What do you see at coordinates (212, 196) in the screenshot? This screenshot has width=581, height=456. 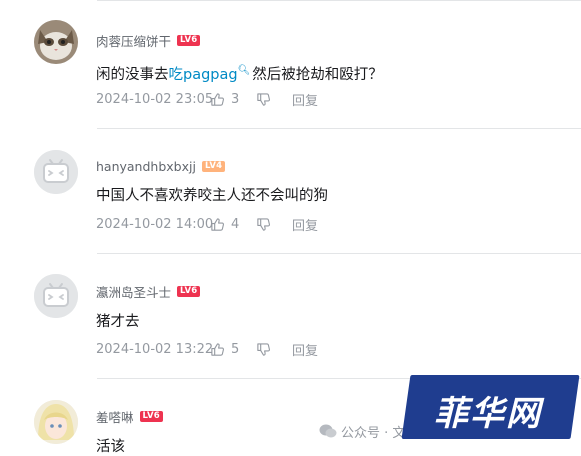 I see `comment-text: 中国人不喜欢养咬主人还不会叫的狗` at bounding box center [212, 196].